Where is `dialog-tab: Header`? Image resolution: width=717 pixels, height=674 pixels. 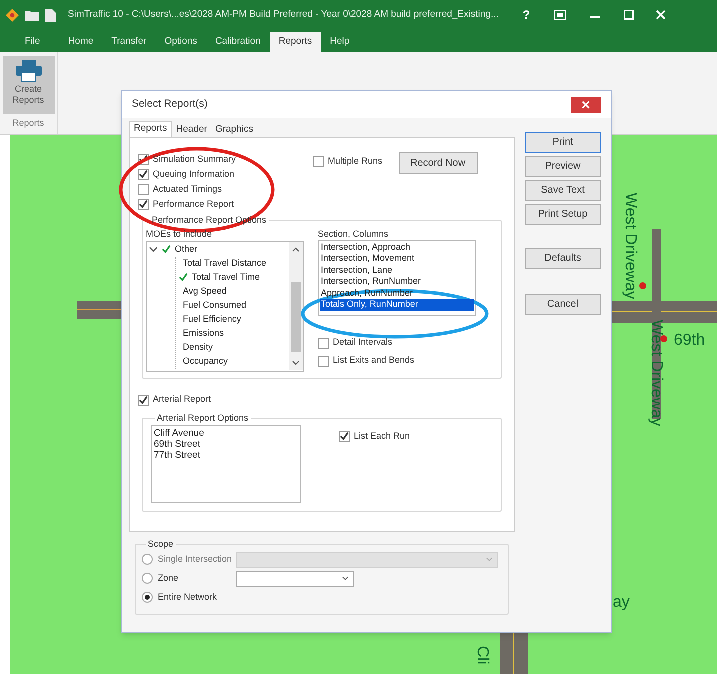
dialog-tab: Header is located at coordinates (192, 130).